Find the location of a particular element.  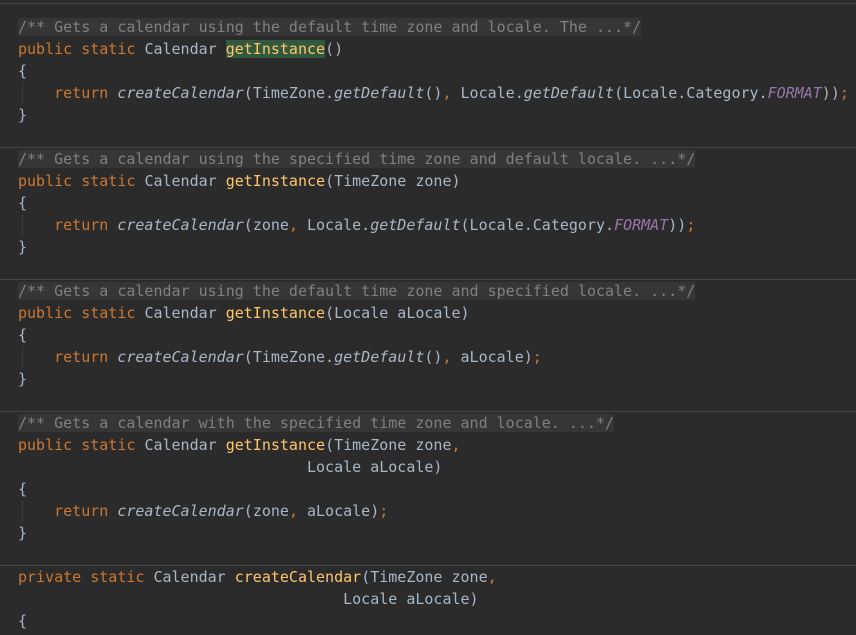

method-name: createCalendar is located at coordinates (298, 577).